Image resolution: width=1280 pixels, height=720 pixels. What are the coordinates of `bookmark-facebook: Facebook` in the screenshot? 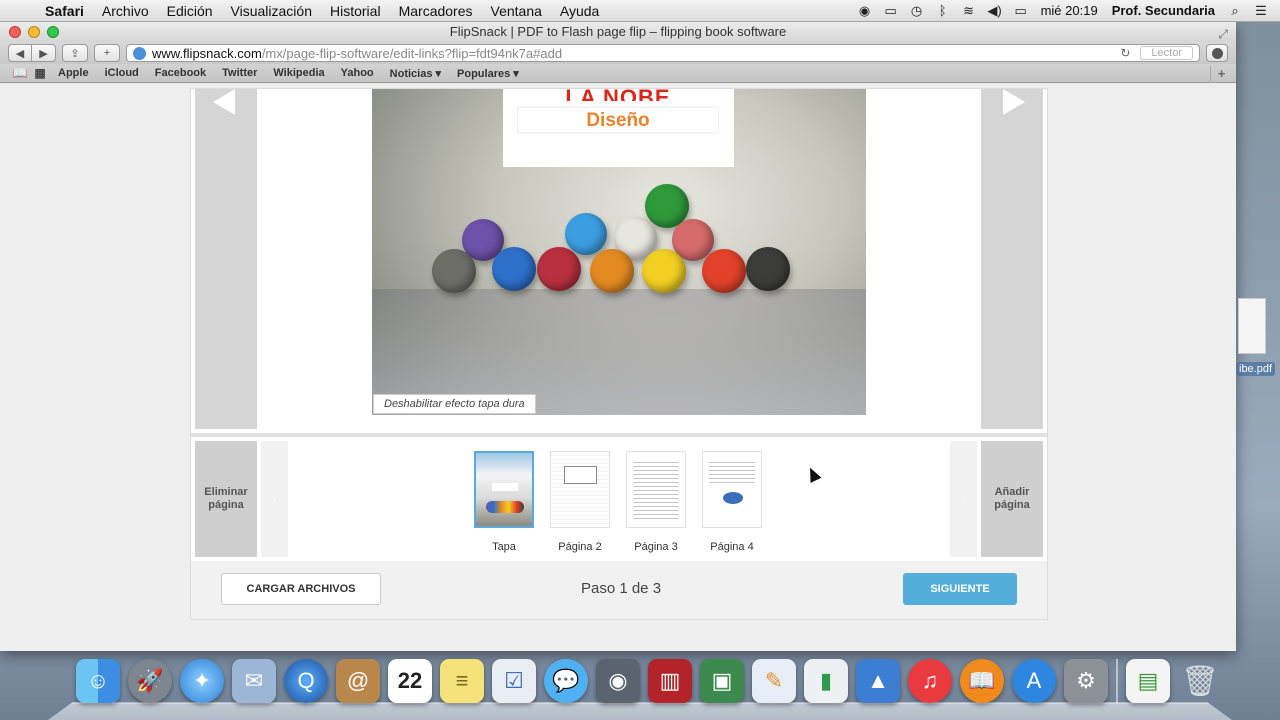 It's located at (180, 73).